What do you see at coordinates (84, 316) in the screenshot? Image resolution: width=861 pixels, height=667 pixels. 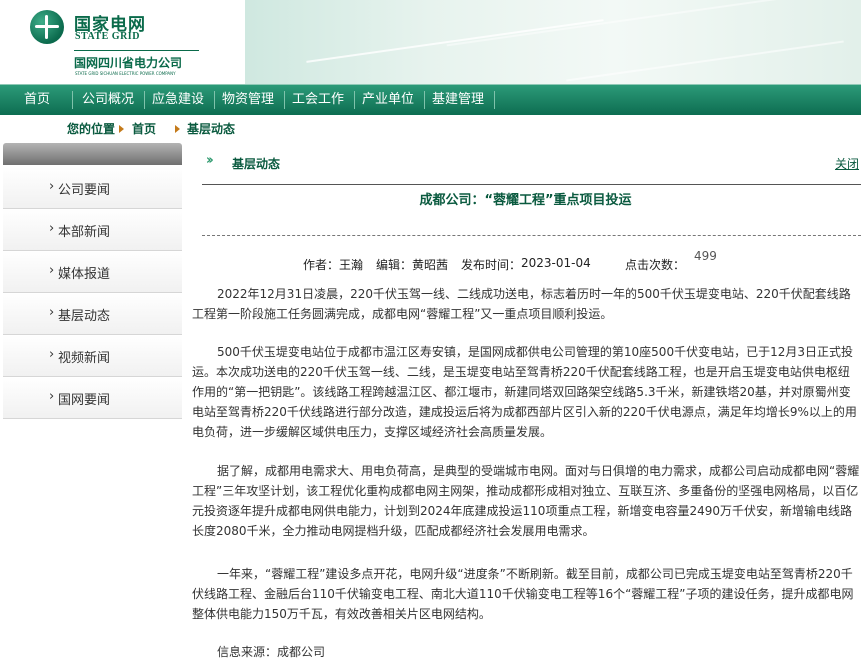 I see `sidebar-item-label: 基层动态` at bounding box center [84, 316].